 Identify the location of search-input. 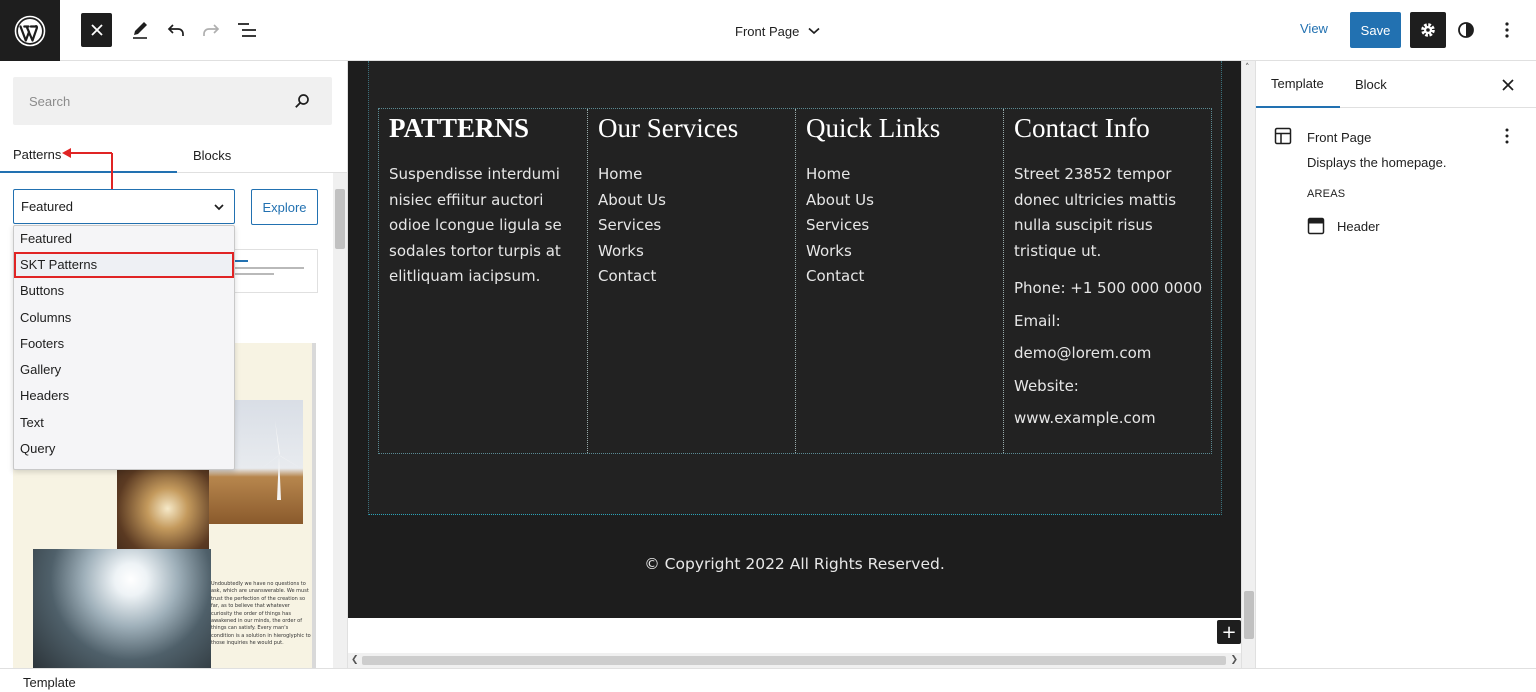
(153, 101).